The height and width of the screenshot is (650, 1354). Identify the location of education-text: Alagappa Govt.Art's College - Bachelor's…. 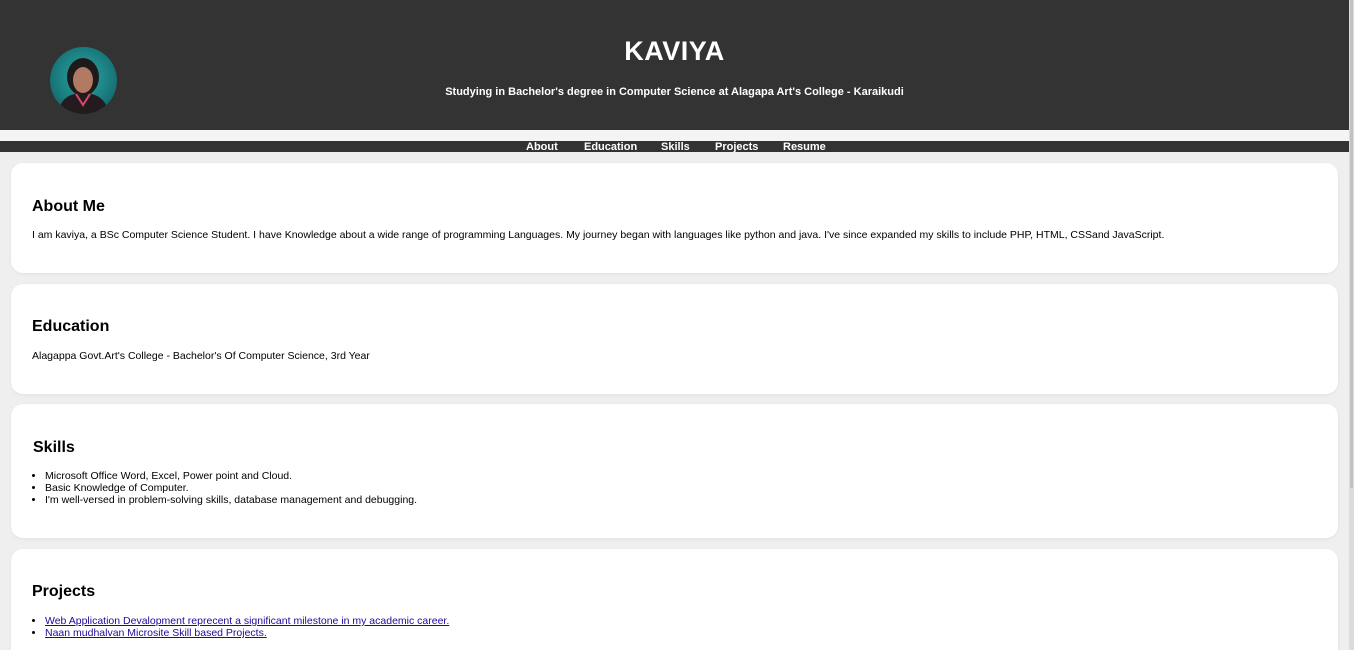
(201, 356).